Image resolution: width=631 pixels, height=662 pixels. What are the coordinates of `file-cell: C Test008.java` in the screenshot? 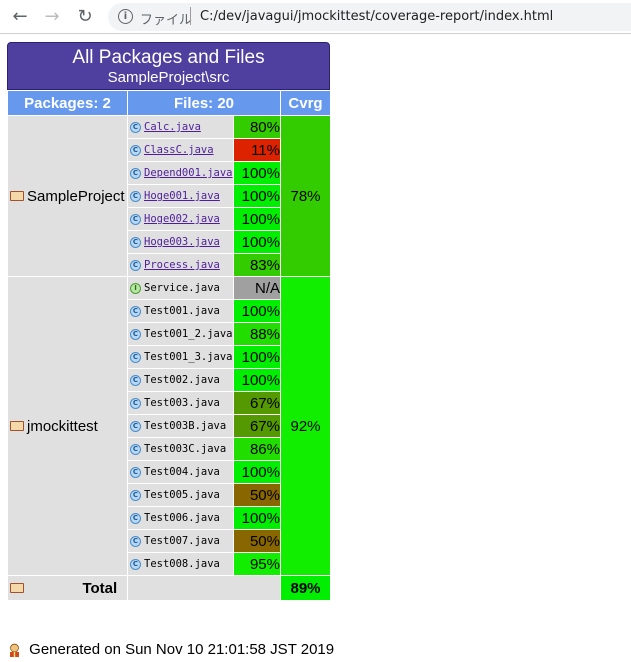 It's located at (180, 564).